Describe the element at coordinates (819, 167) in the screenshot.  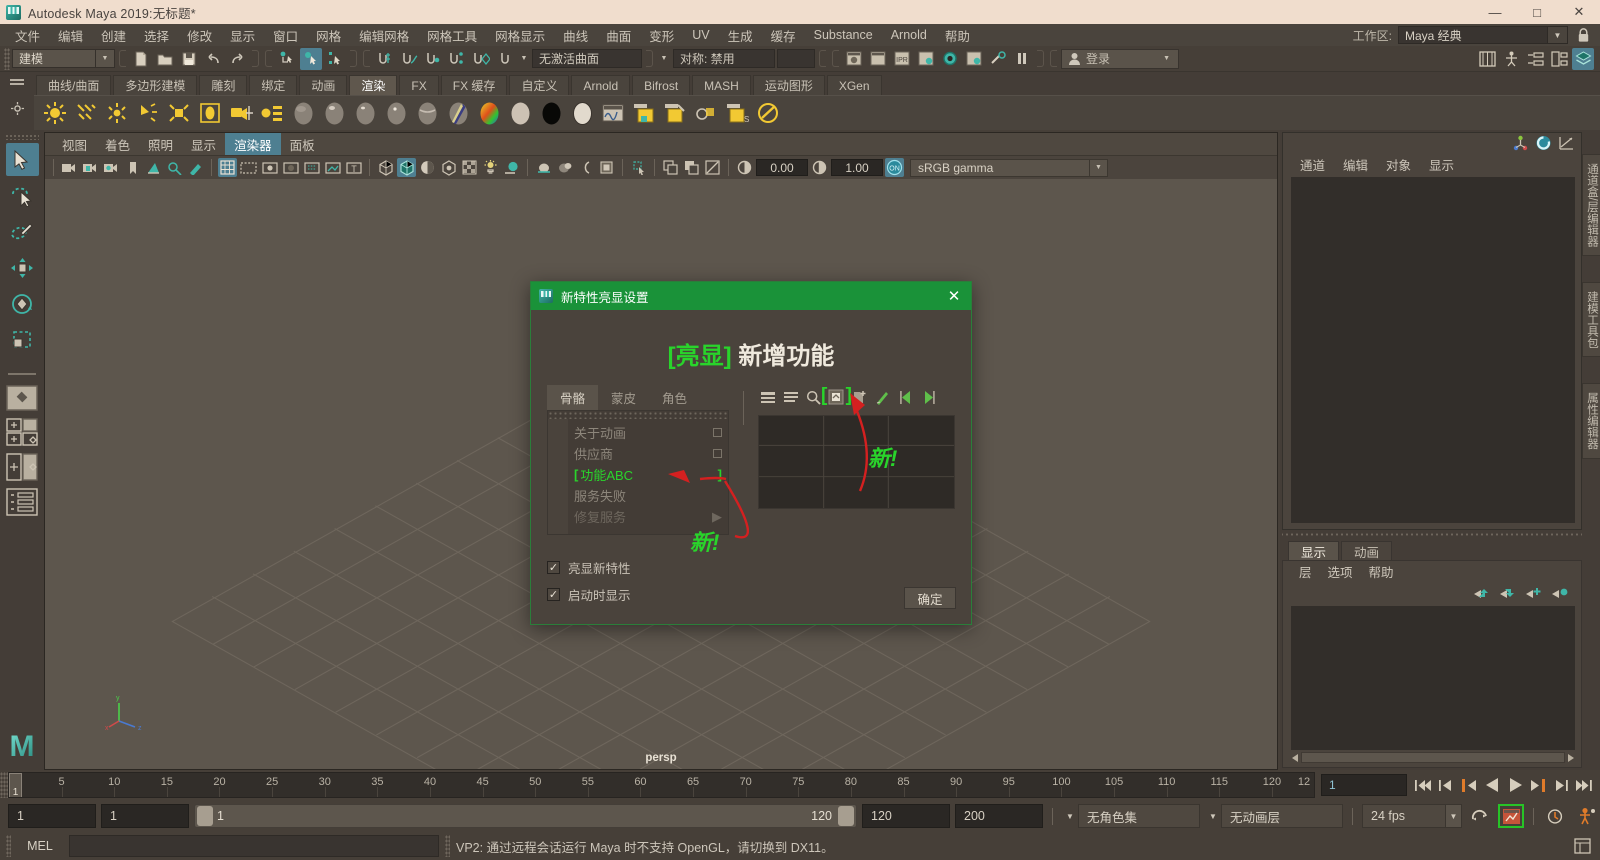
I see `gamma-icon` at that location.